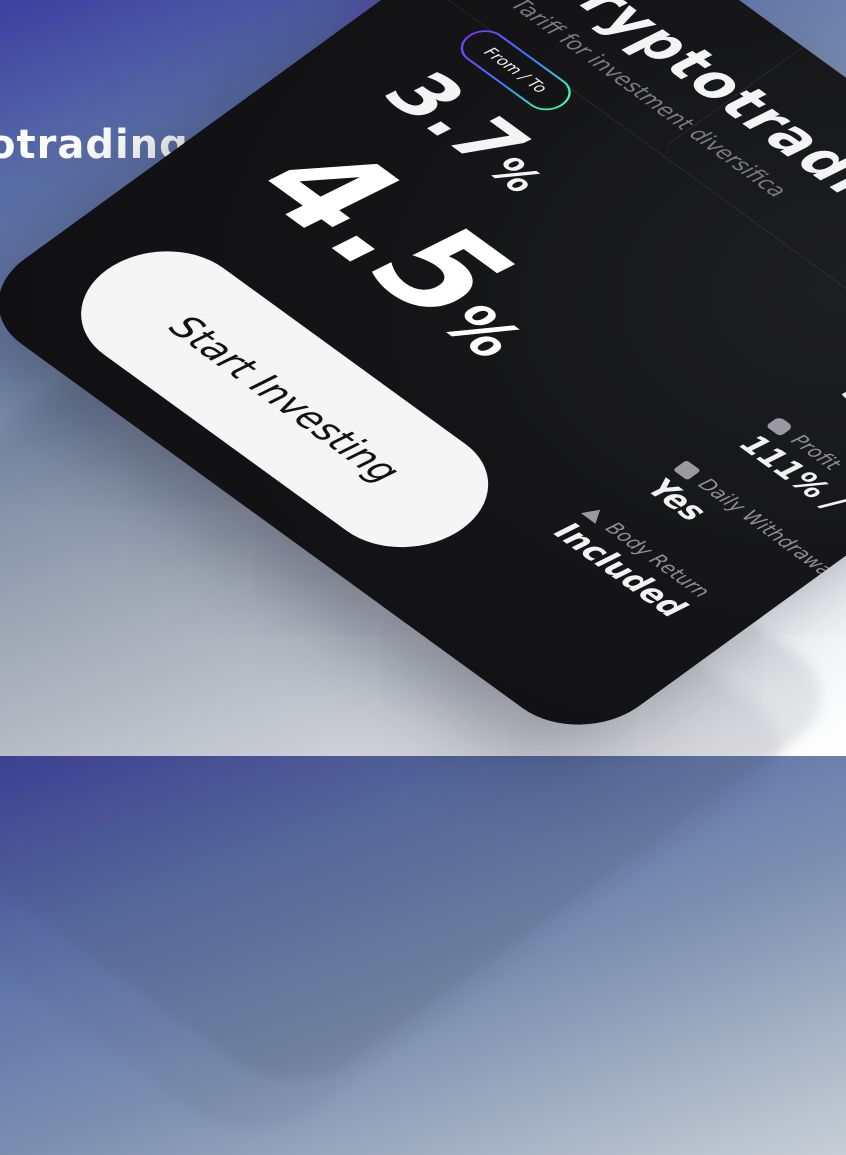 The image size is (846, 1155). I want to click on bag-icon, so click(779, 426).